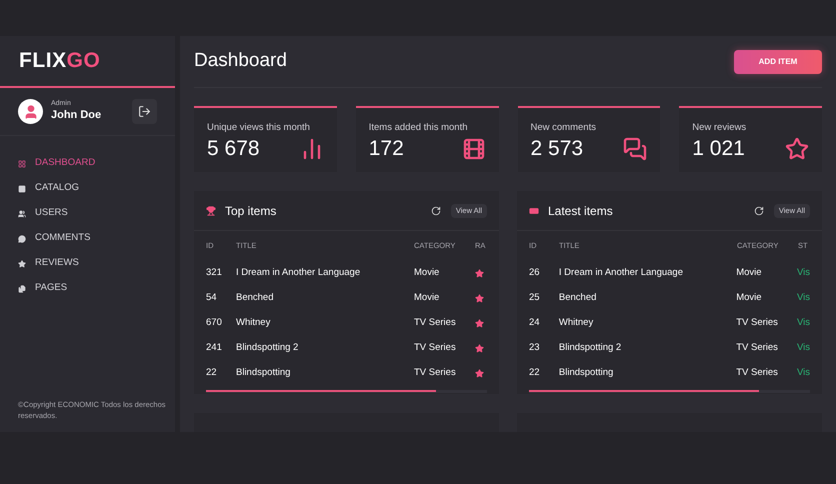  I want to click on rectangle-icon, so click(534, 211).